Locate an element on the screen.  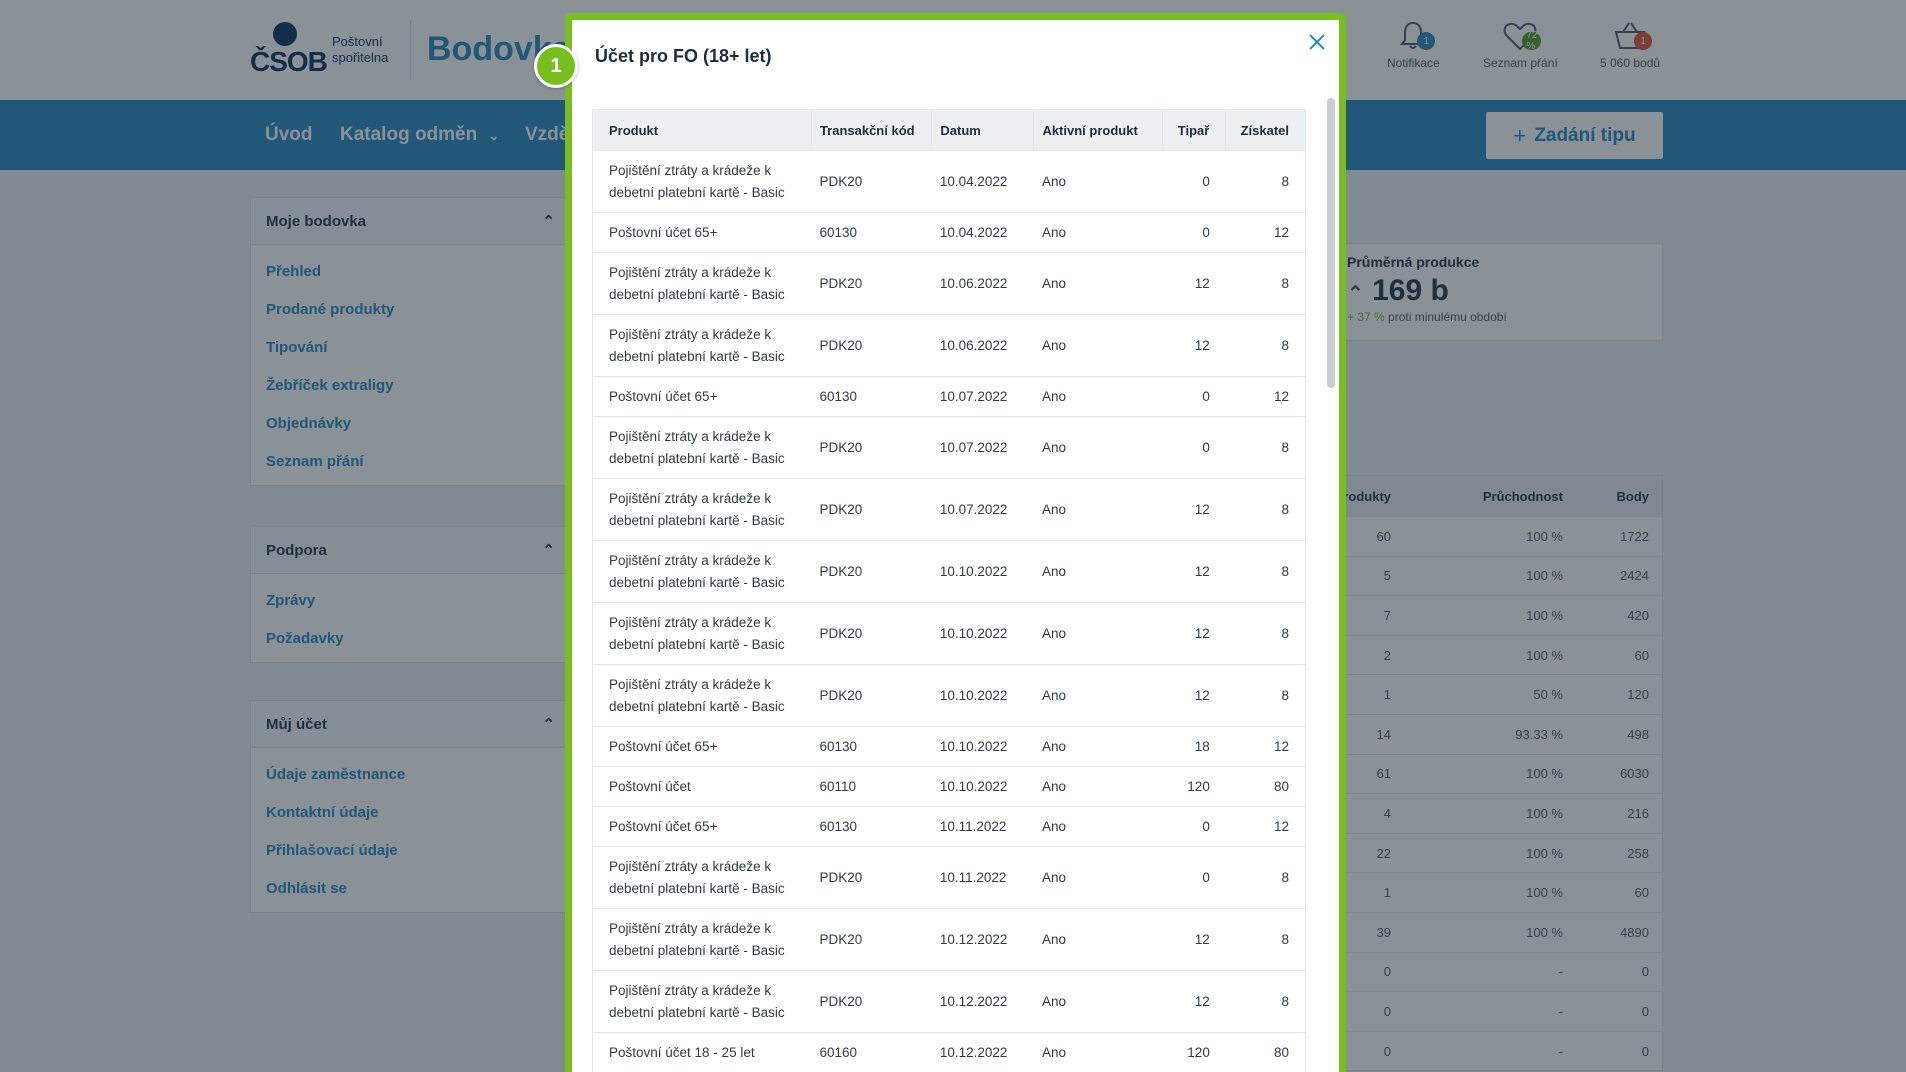
column-header-transaction-code: Transakční kód is located at coordinates (871, 130).